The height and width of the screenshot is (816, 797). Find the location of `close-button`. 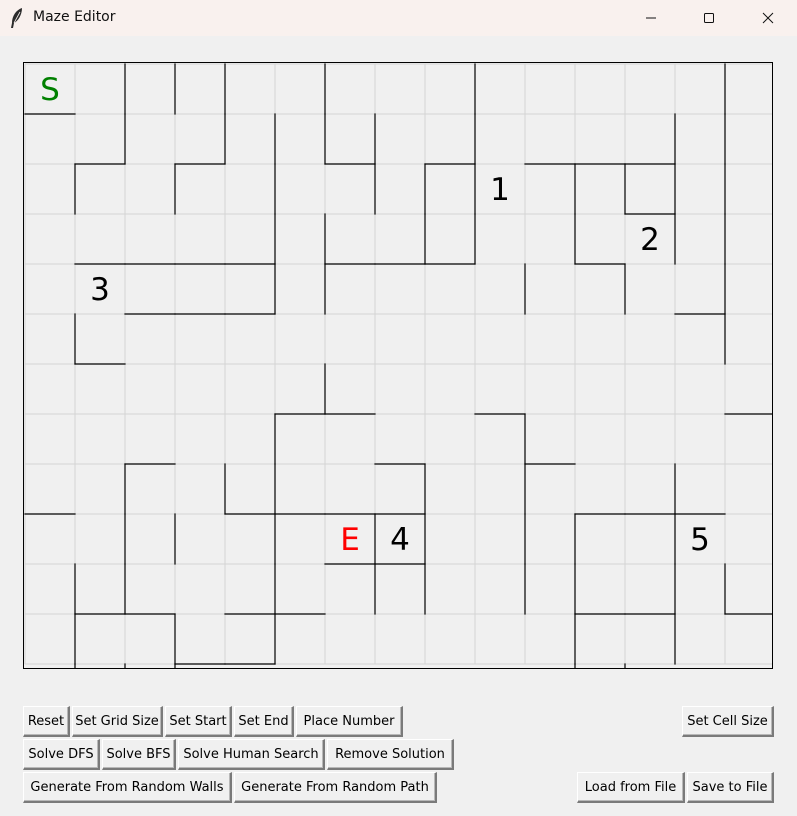

close-button is located at coordinates (768, 18).